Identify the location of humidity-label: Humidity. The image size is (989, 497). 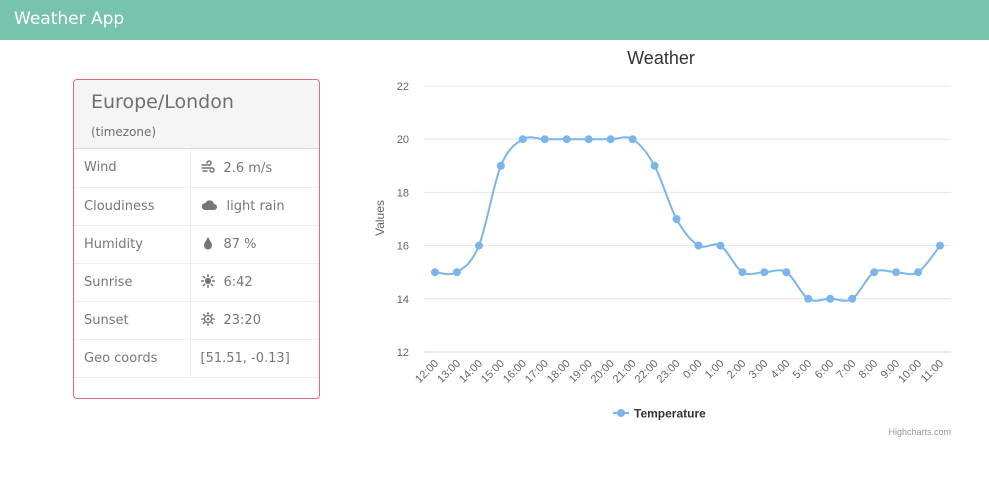
(132, 244).